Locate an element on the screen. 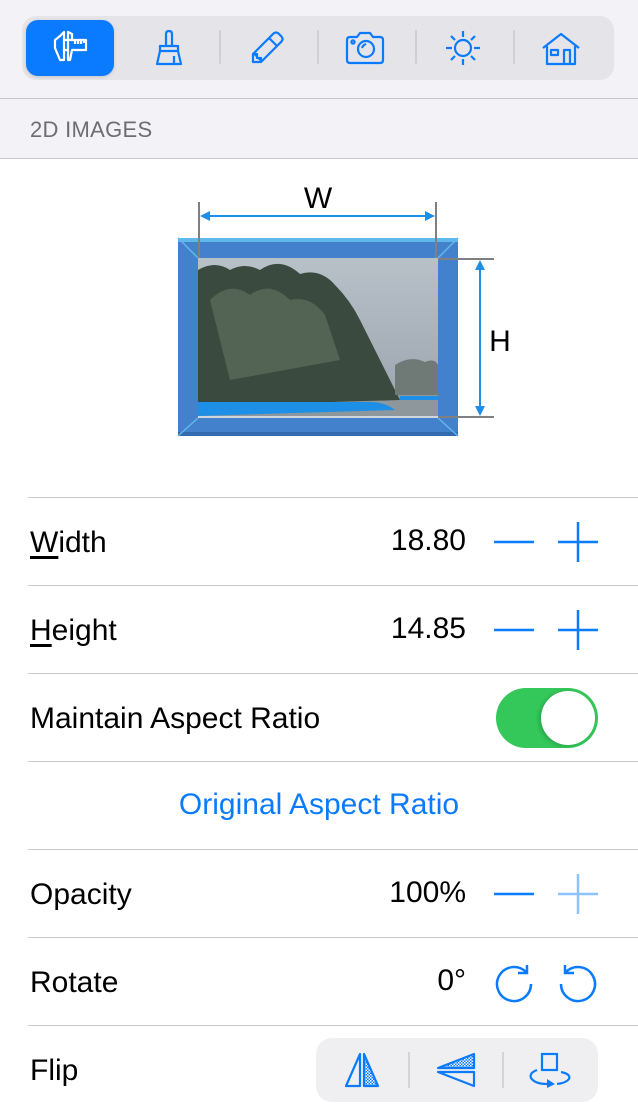  rotate-value: 0° is located at coordinates (451, 980).